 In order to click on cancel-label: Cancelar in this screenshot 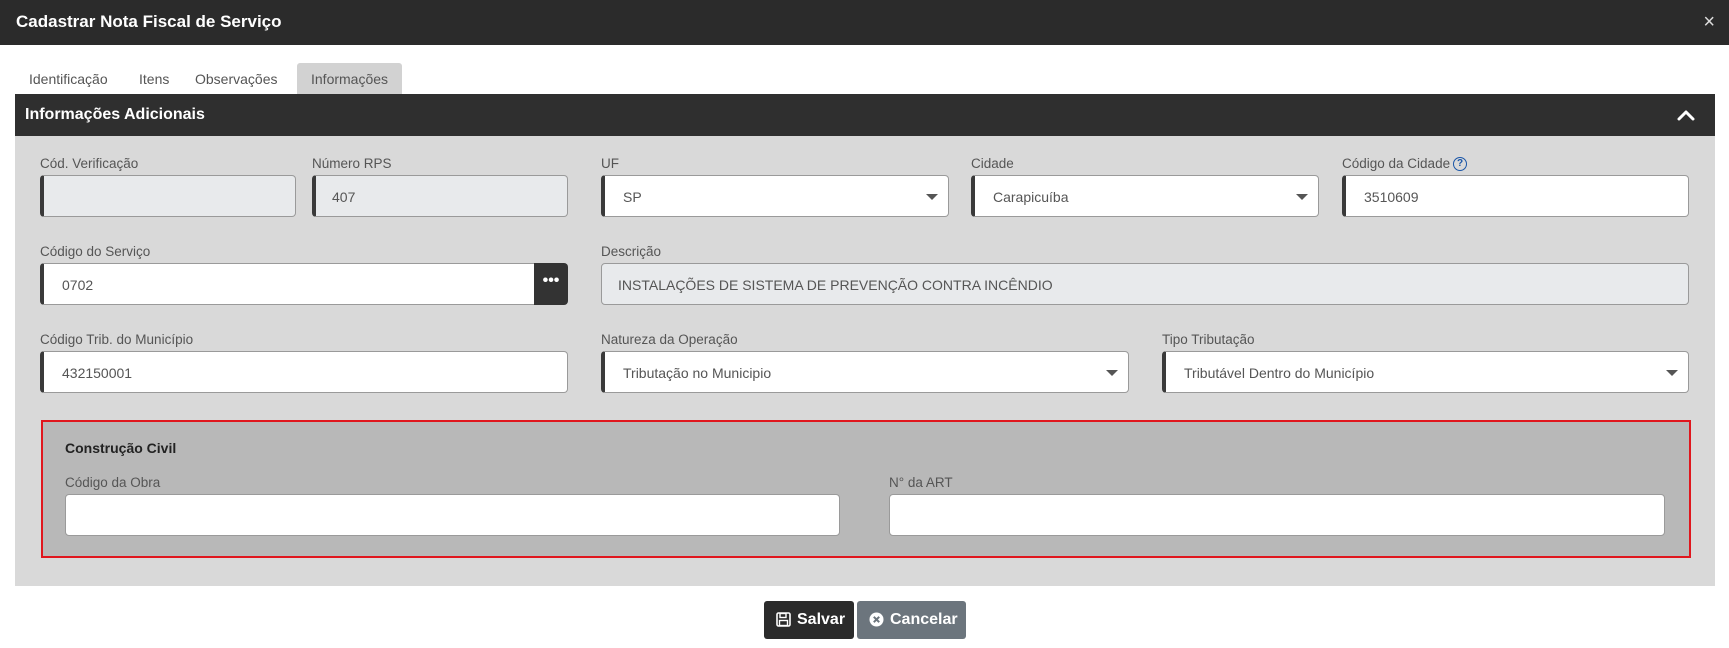, I will do `click(924, 619)`.